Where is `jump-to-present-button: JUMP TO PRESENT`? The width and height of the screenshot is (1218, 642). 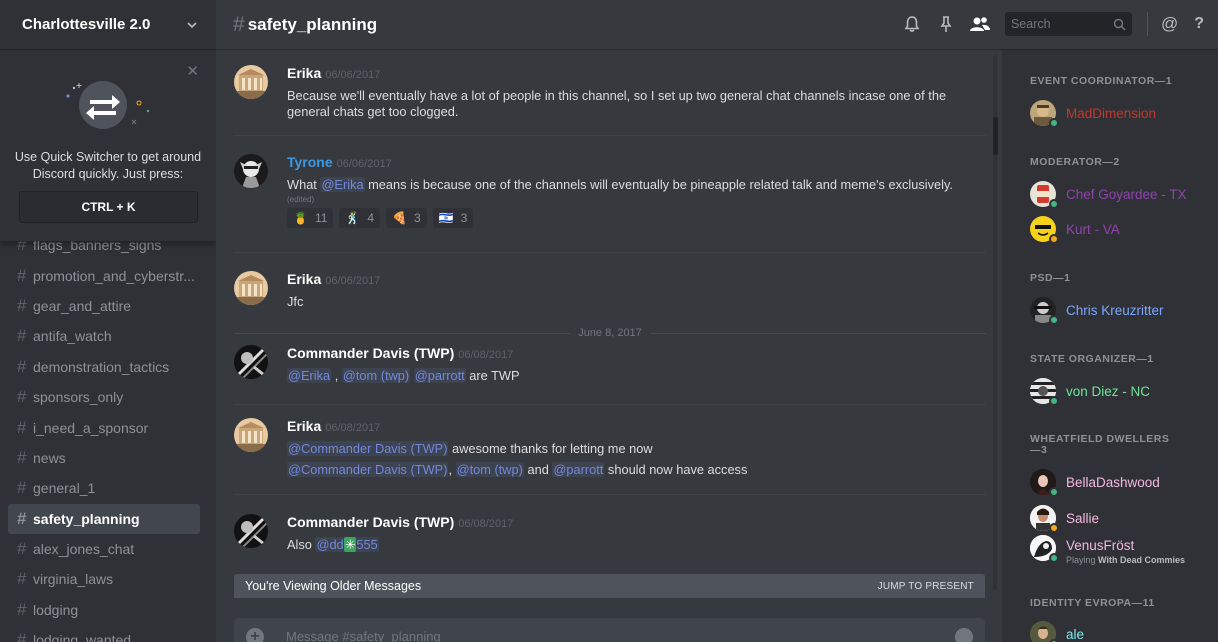
jump-to-present-button: JUMP TO PRESENT is located at coordinates (926, 586).